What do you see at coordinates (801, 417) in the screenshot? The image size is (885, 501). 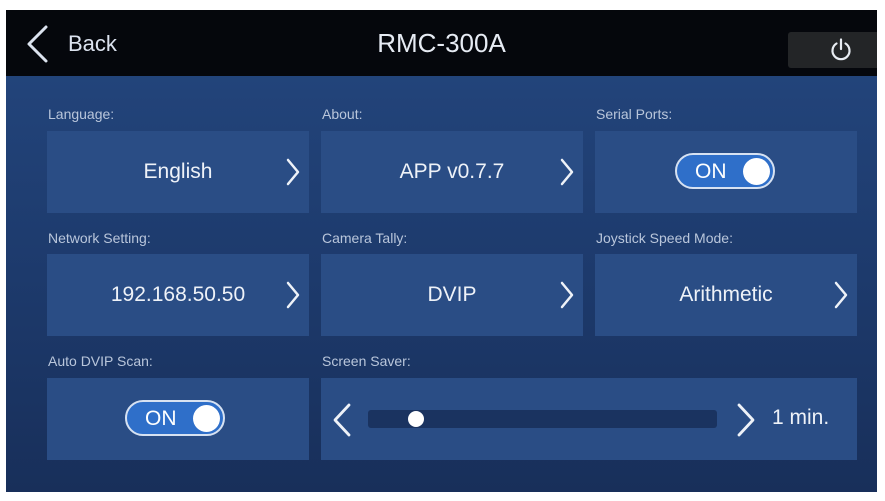 I see `screen-saver-value: 1 min.` at bounding box center [801, 417].